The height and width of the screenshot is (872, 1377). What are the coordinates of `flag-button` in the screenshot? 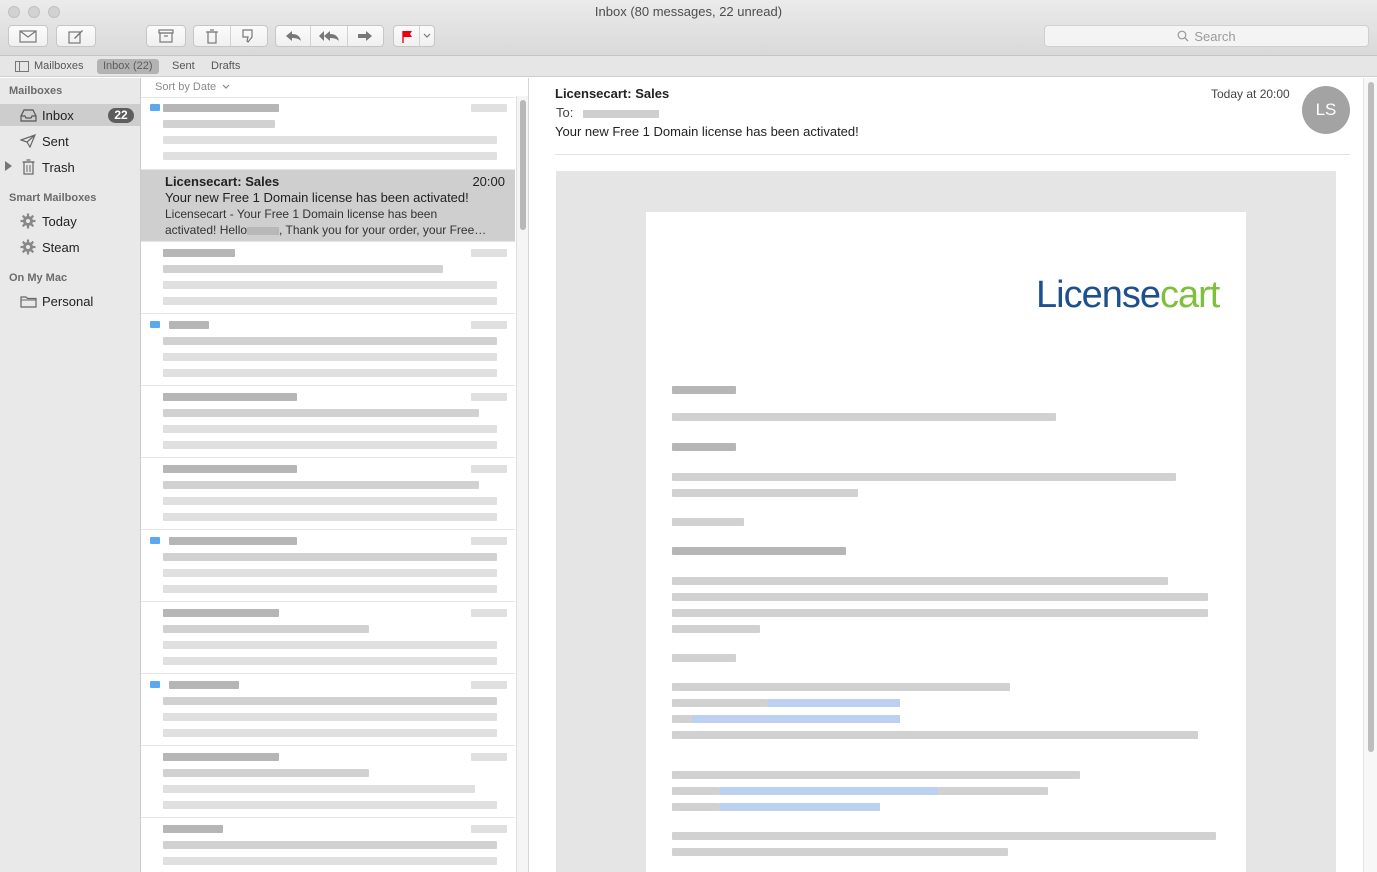 It's located at (407, 36).